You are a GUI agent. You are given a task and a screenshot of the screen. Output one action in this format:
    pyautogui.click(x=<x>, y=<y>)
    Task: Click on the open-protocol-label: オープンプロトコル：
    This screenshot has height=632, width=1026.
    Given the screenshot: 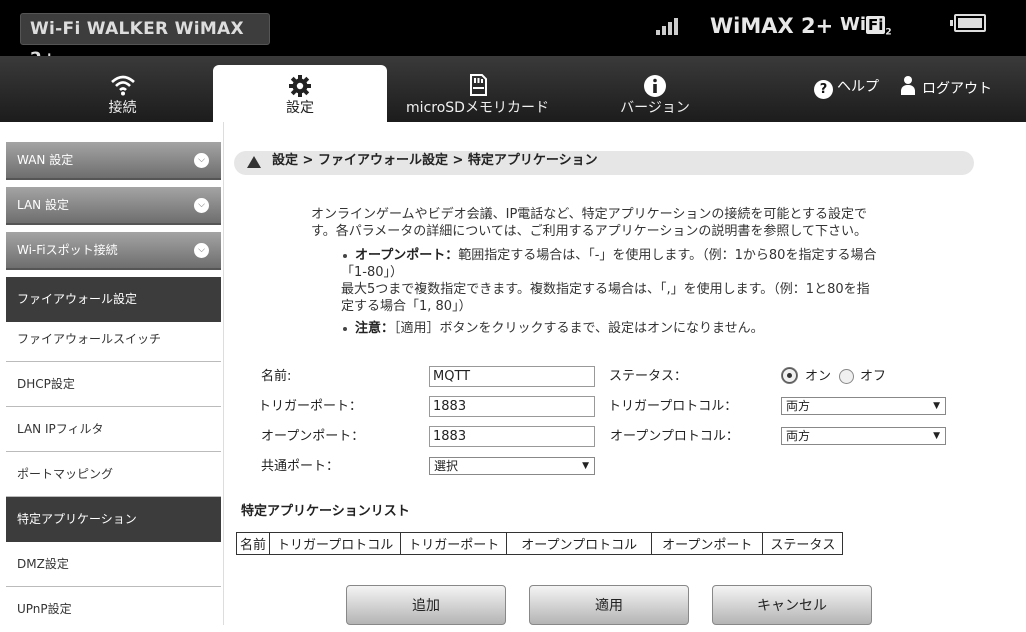 What is the action you would take?
    pyautogui.click(x=674, y=436)
    